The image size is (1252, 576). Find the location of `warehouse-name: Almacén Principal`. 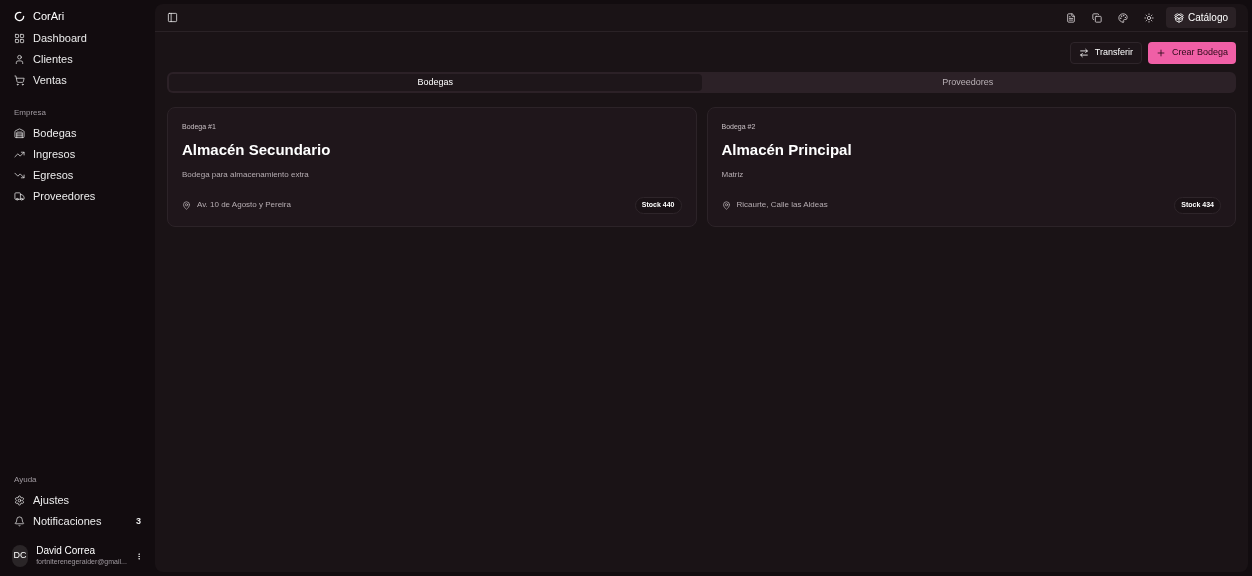

warehouse-name: Almacén Principal is located at coordinates (787, 149).